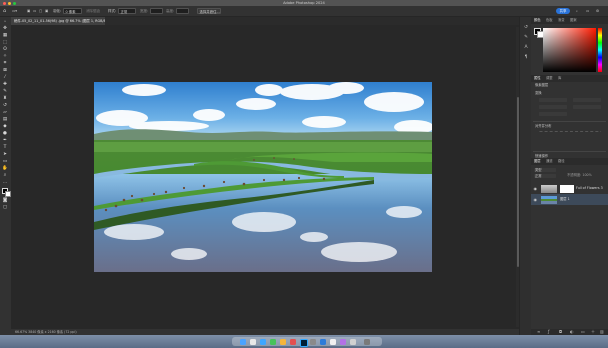 Image resolution: width=608 pixels, height=348 pixels. I want to click on layer-row: ◉ Full of Flowers 3, so click(569, 188).